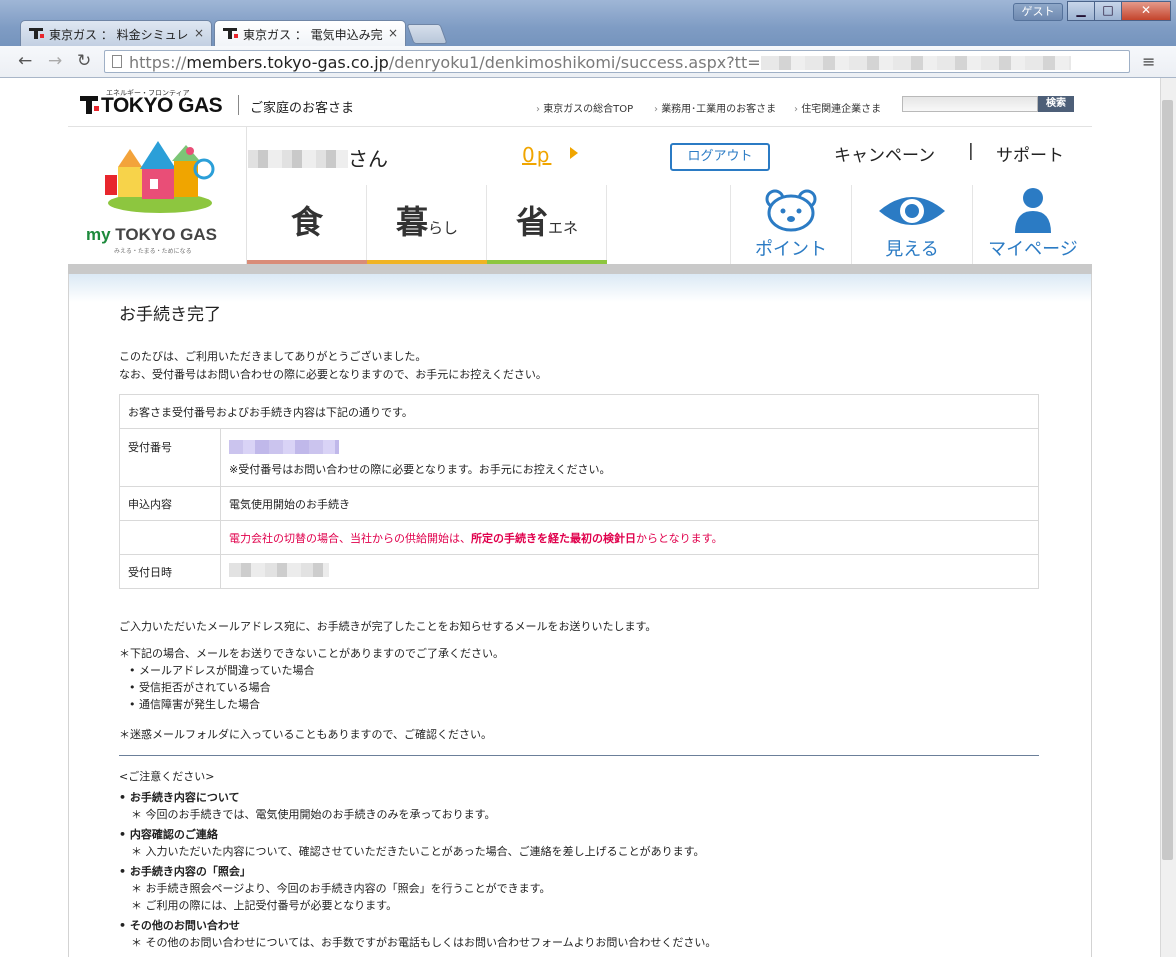 Image resolution: width=1176 pixels, height=957 pixels. What do you see at coordinates (1033, 210) in the screenshot?
I see `person-icon` at bounding box center [1033, 210].